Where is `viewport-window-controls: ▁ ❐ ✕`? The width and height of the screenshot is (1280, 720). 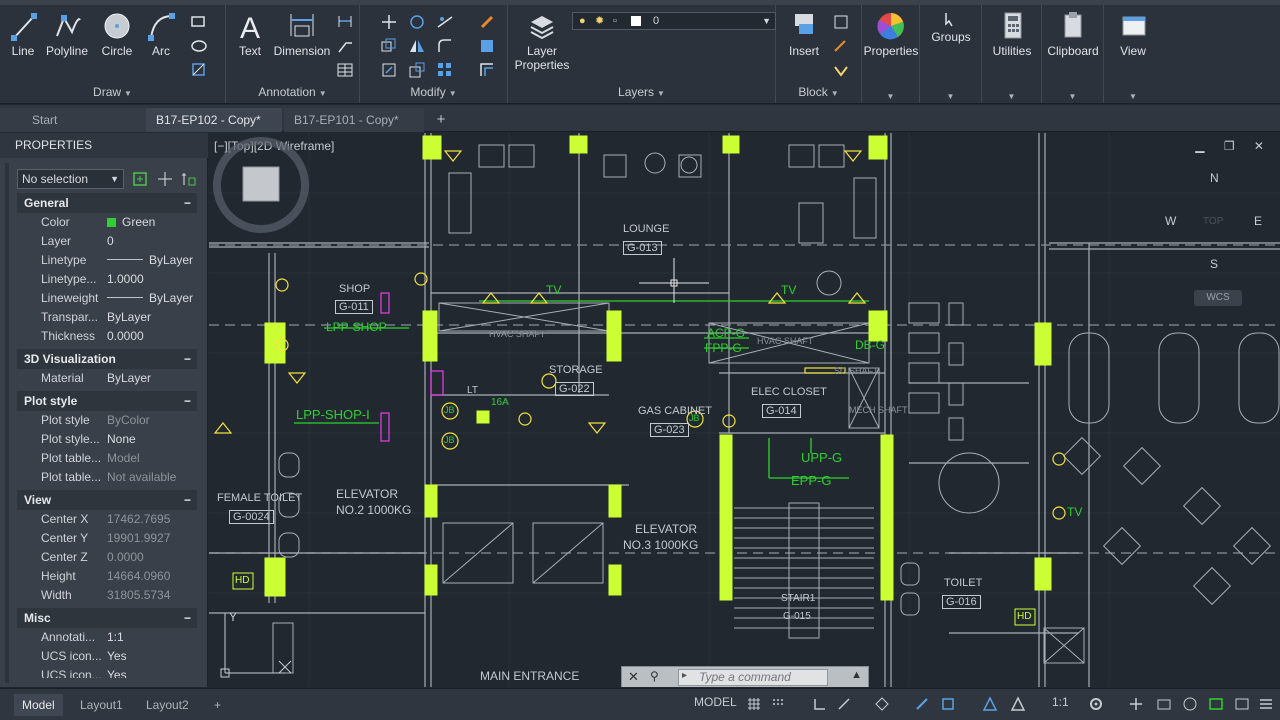
viewport-window-controls: ▁ ❐ ✕ is located at coordinates (1233, 146).